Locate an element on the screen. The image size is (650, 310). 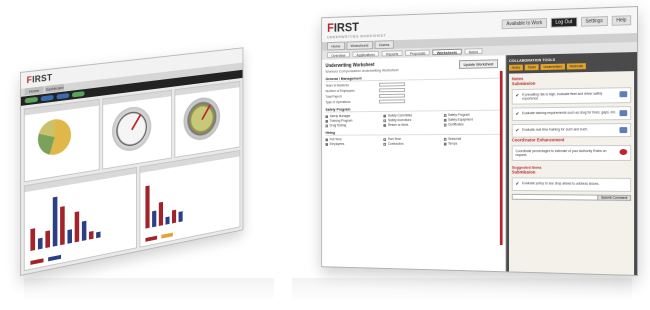
logout-button: Log Out is located at coordinates (563, 22).